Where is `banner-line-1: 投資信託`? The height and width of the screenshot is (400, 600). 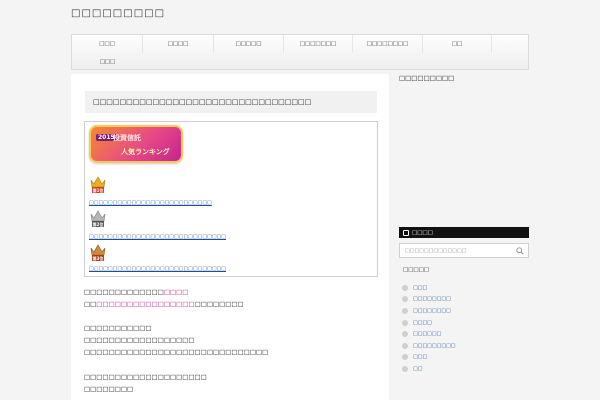 banner-line-1: 投資信託 is located at coordinates (127, 138).